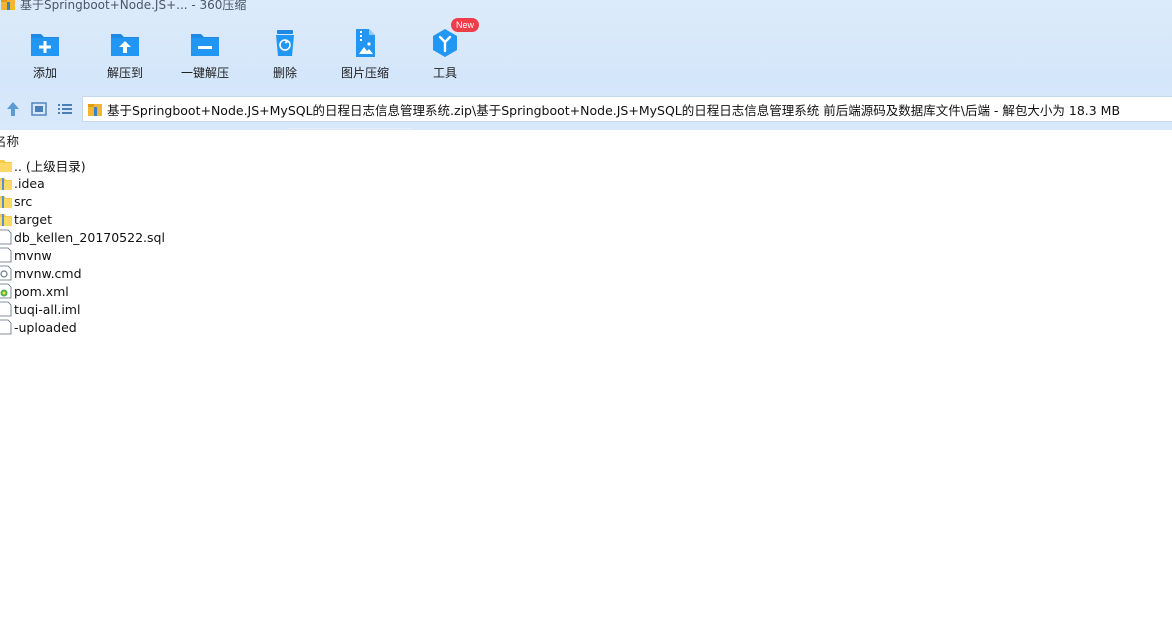 Image resolution: width=1172 pixels, height=619 pixels. What do you see at coordinates (6, 291) in the screenshot?
I see `xml-file-icon` at bounding box center [6, 291].